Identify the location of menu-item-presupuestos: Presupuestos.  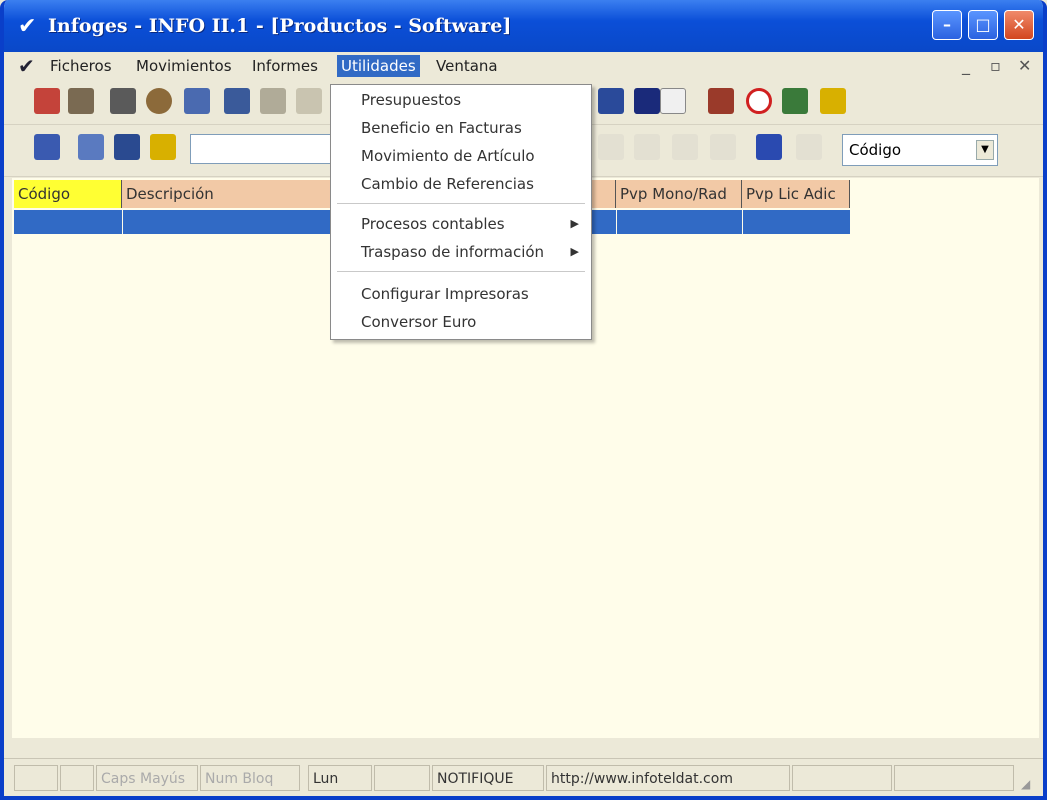
(411, 100).